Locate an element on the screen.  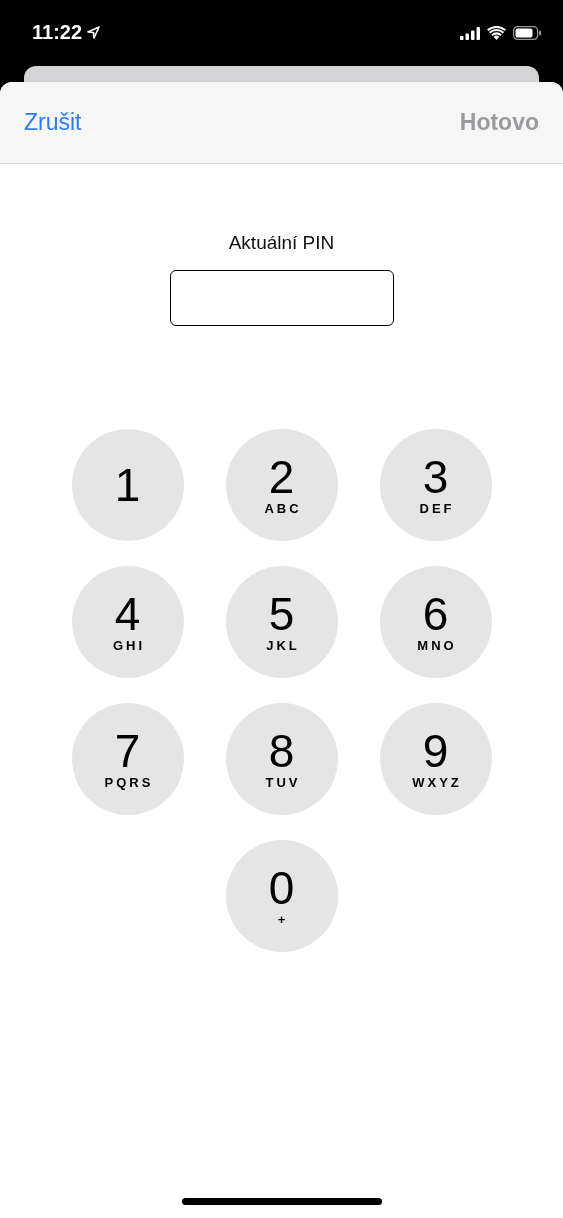
keypad-key: 3 DEF is located at coordinates (435, 485).